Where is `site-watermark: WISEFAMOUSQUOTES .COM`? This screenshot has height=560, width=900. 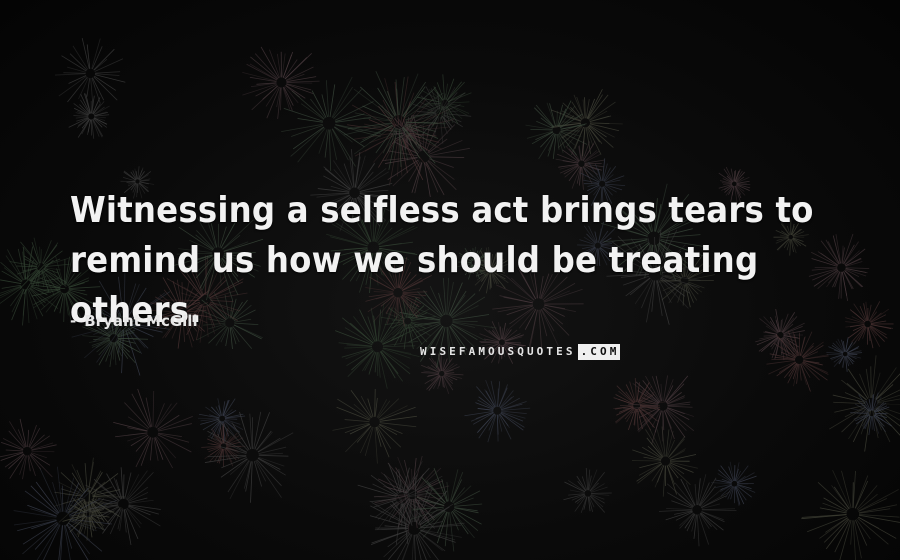
site-watermark: WISEFAMOUSQUOTES .COM is located at coordinates (520, 352).